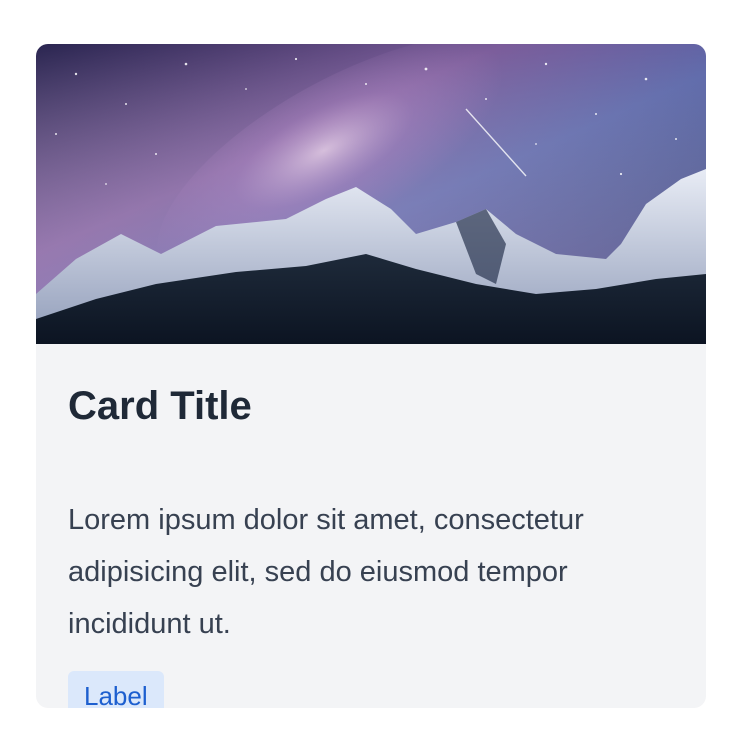 The width and height of the screenshot is (740, 750). Describe the element at coordinates (116, 689) in the screenshot. I see `label-badge: Label` at that location.